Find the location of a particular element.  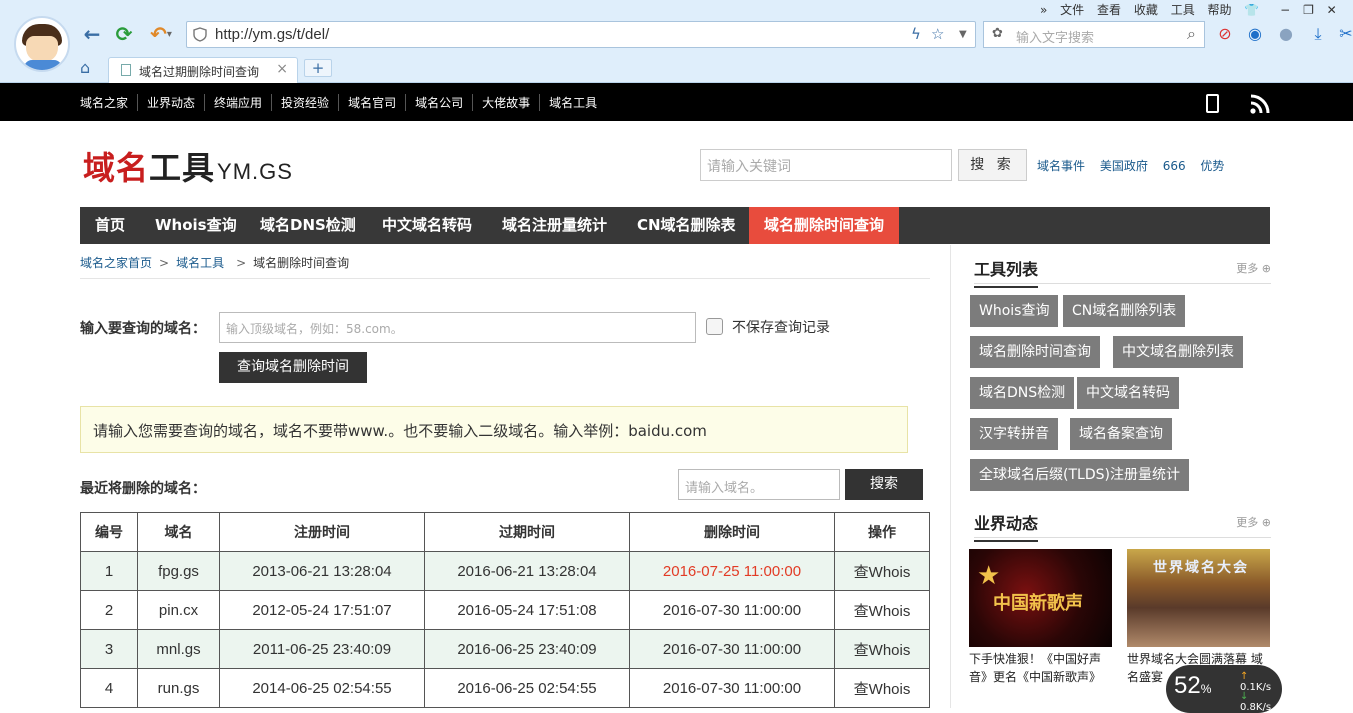

close-window-icon: ✕ is located at coordinates (1332, 10).